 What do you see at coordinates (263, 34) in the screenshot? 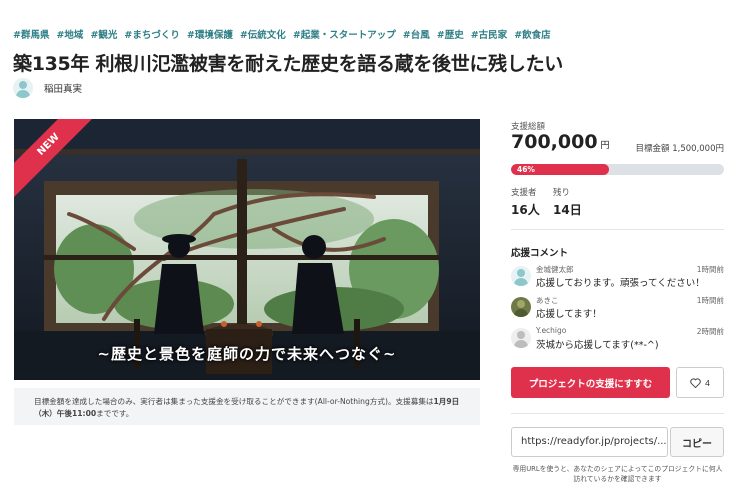
I see `tag-link: #伝統文化` at bounding box center [263, 34].